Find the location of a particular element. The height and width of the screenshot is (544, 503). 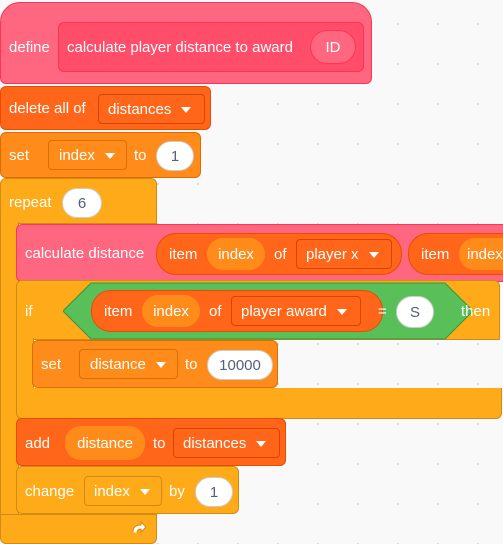

distance-reporter: distance is located at coordinates (105, 443).